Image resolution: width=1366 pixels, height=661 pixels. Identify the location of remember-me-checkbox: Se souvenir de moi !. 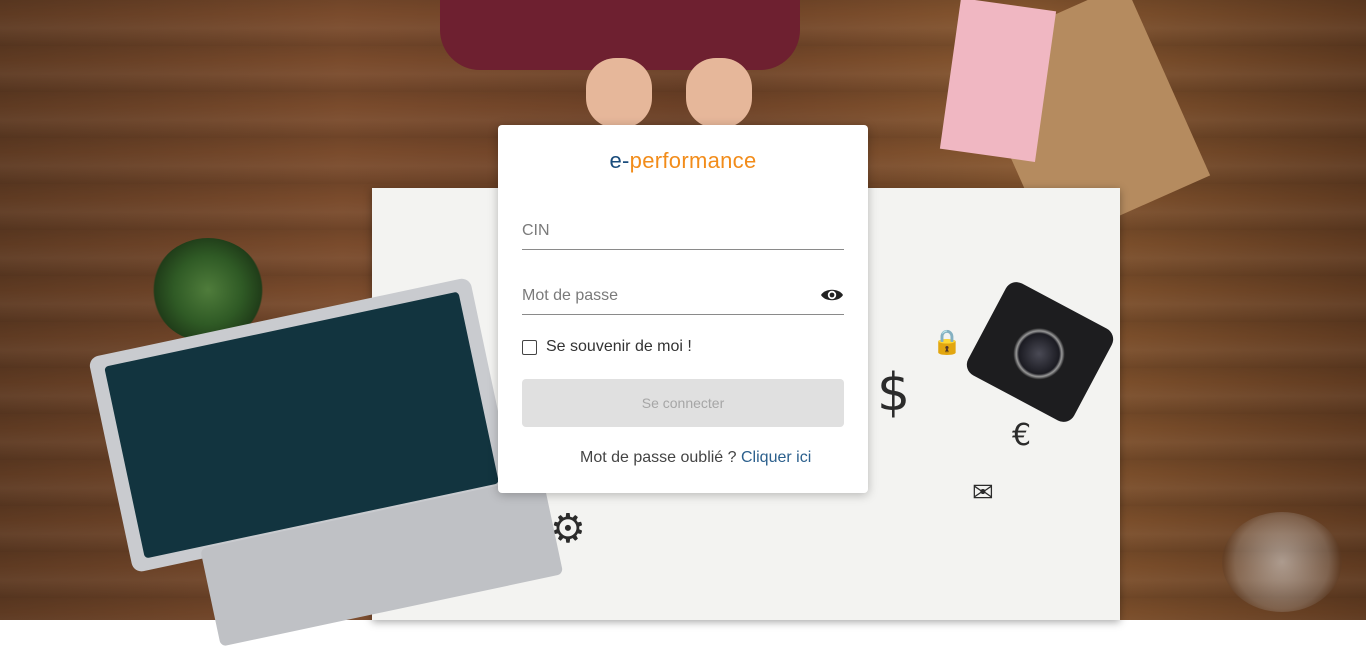
(607, 347).